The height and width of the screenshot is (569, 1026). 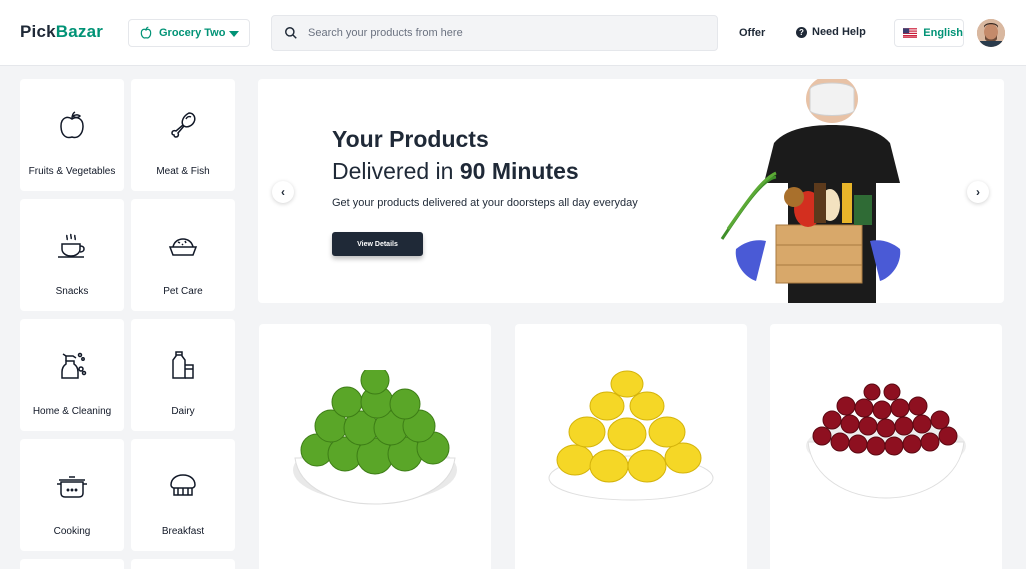 What do you see at coordinates (183, 485) in the screenshot?
I see `bread-icon` at bounding box center [183, 485].